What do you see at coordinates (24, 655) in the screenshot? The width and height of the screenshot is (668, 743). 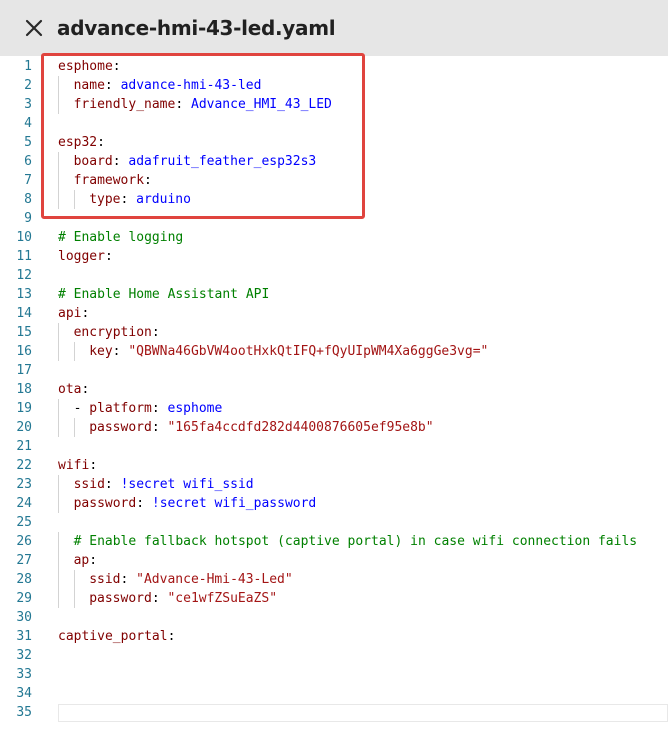 I see `line-number: 32` at bounding box center [24, 655].